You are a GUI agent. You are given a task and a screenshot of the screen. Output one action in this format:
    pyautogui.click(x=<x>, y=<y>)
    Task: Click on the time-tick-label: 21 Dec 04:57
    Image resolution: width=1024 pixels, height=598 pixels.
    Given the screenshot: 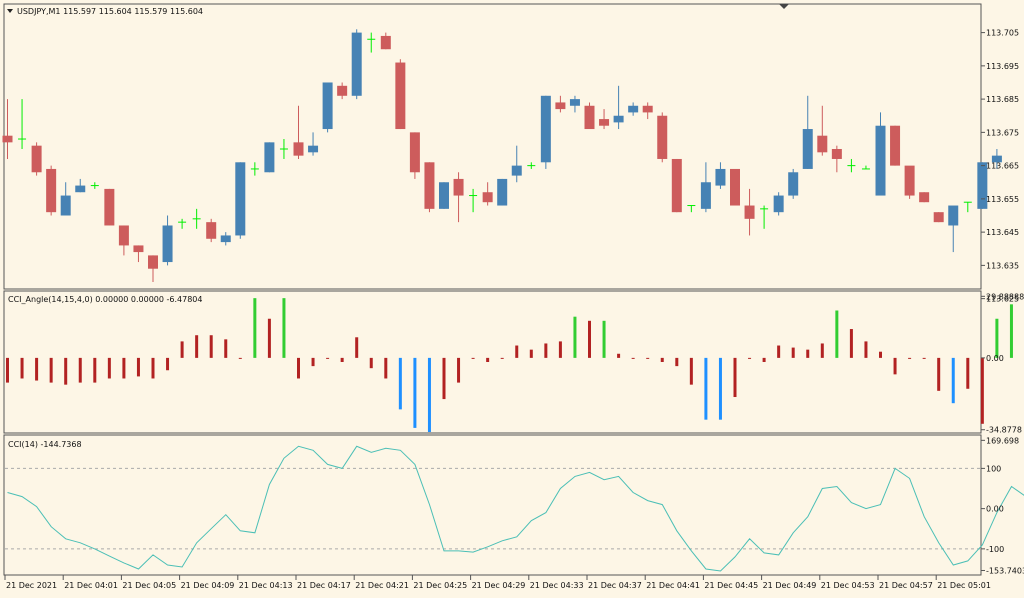 What is the action you would take?
    pyautogui.click(x=906, y=585)
    